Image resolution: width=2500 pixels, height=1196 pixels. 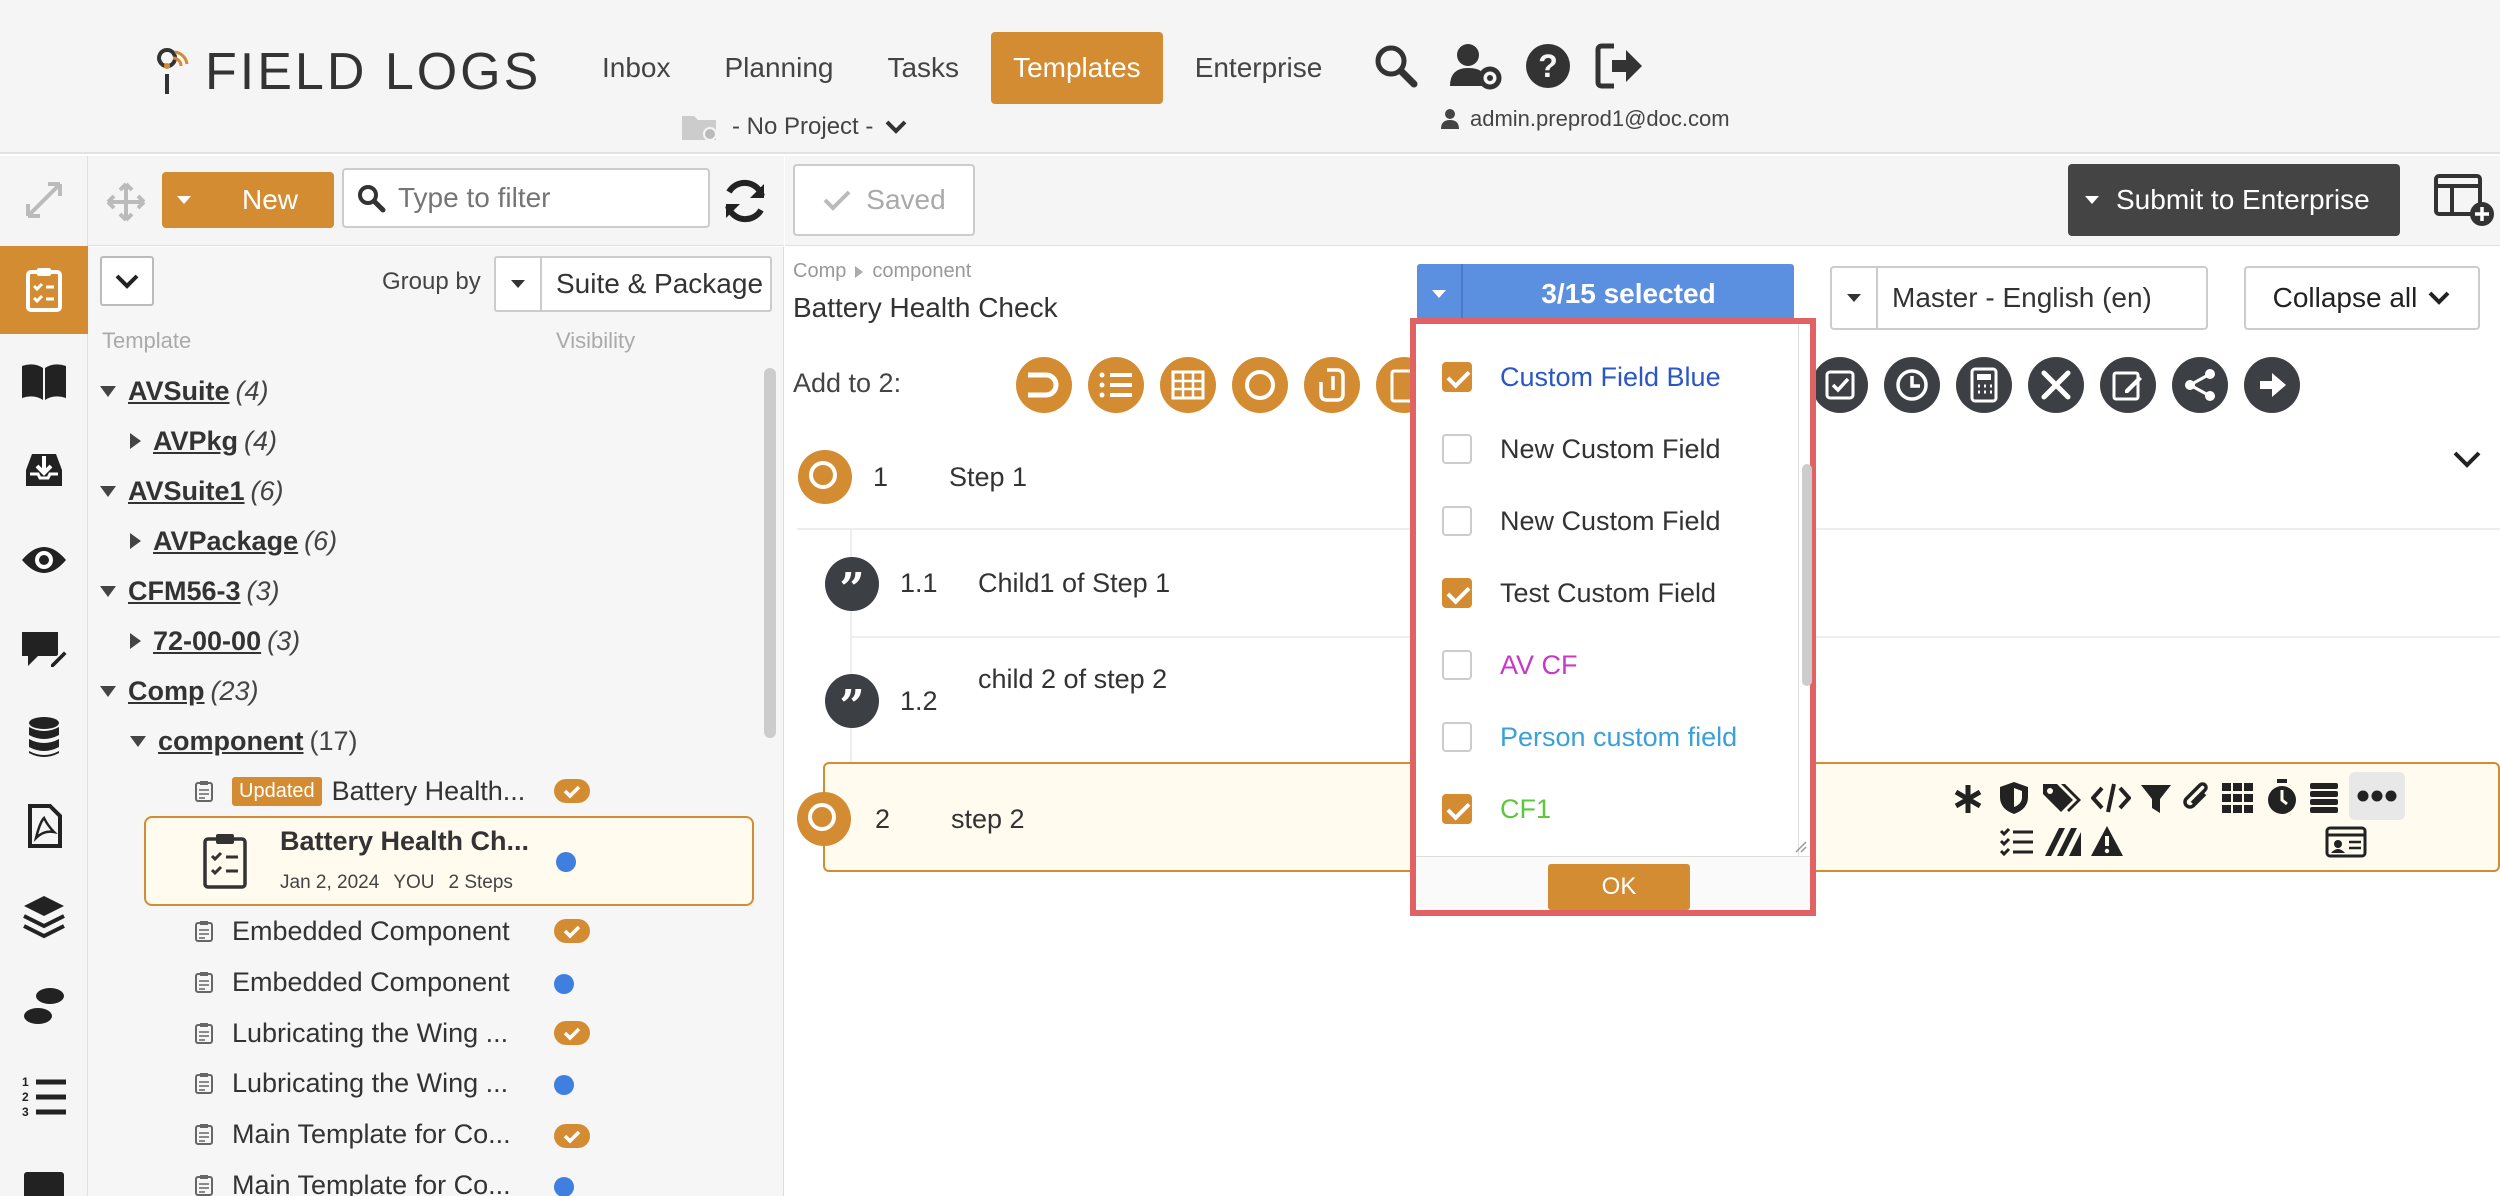 I want to click on refresh-icon, so click(x=745, y=201).